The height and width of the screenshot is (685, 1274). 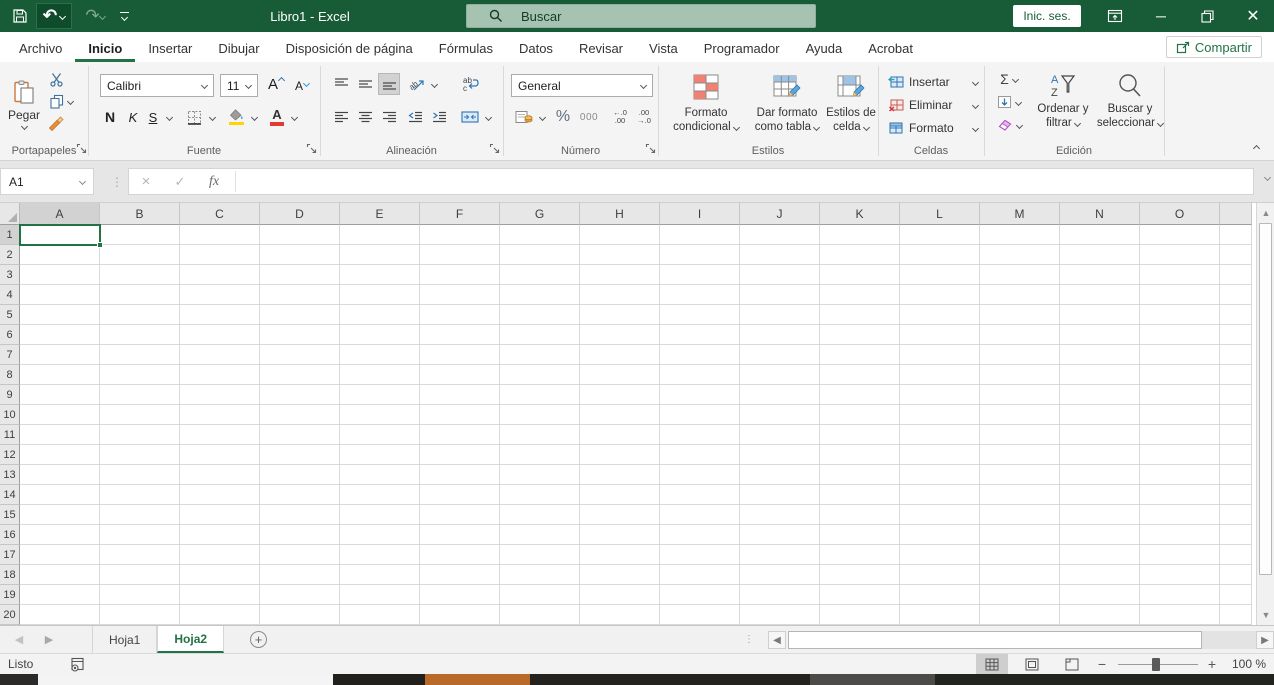 I want to click on cell-J9, so click(x=780, y=395).